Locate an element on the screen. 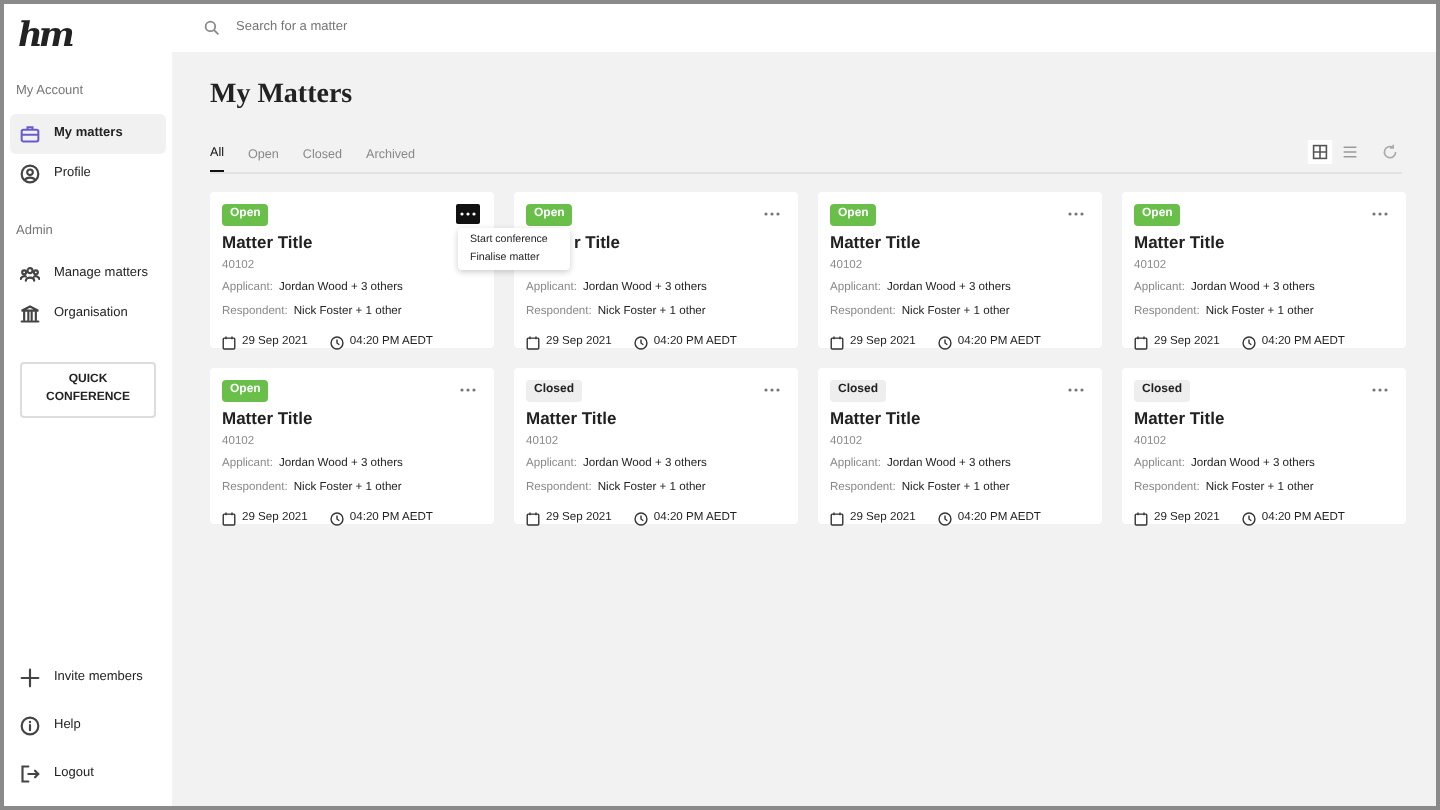 This screenshot has height=810, width=1440. list-view-toggle is located at coordinates (1350, 152).